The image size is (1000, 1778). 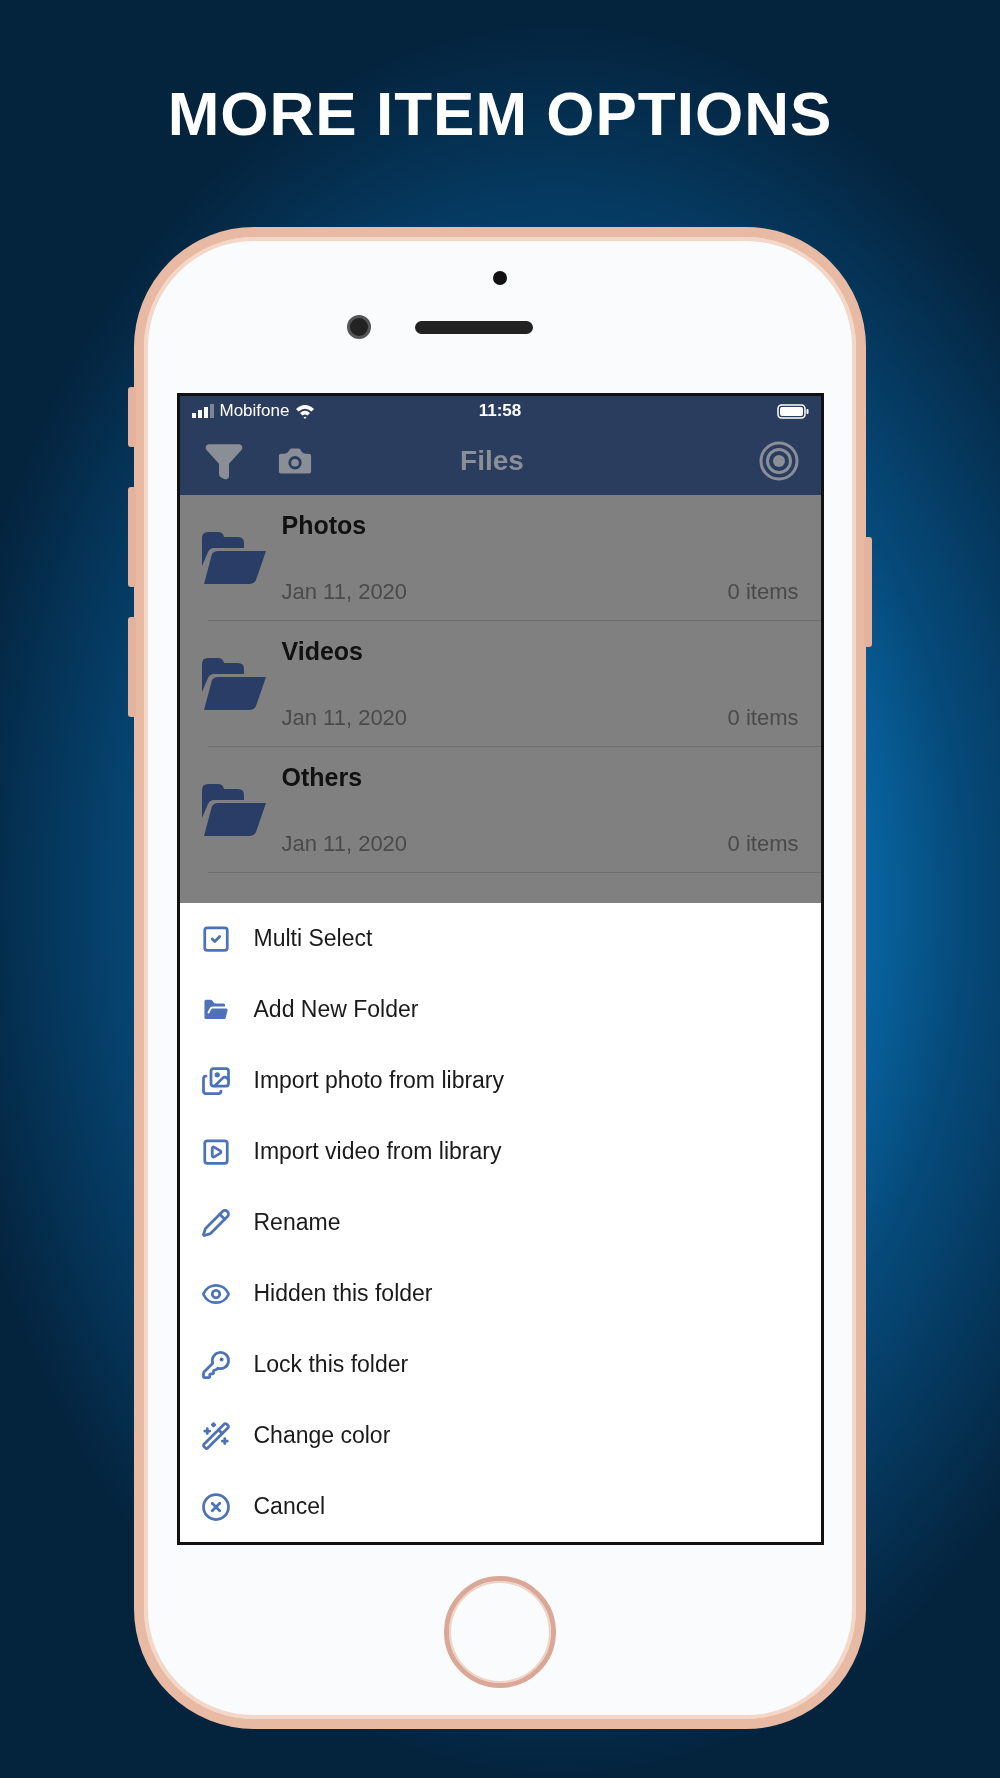 I want to click on images-icon, so click(x=215, y=1080).